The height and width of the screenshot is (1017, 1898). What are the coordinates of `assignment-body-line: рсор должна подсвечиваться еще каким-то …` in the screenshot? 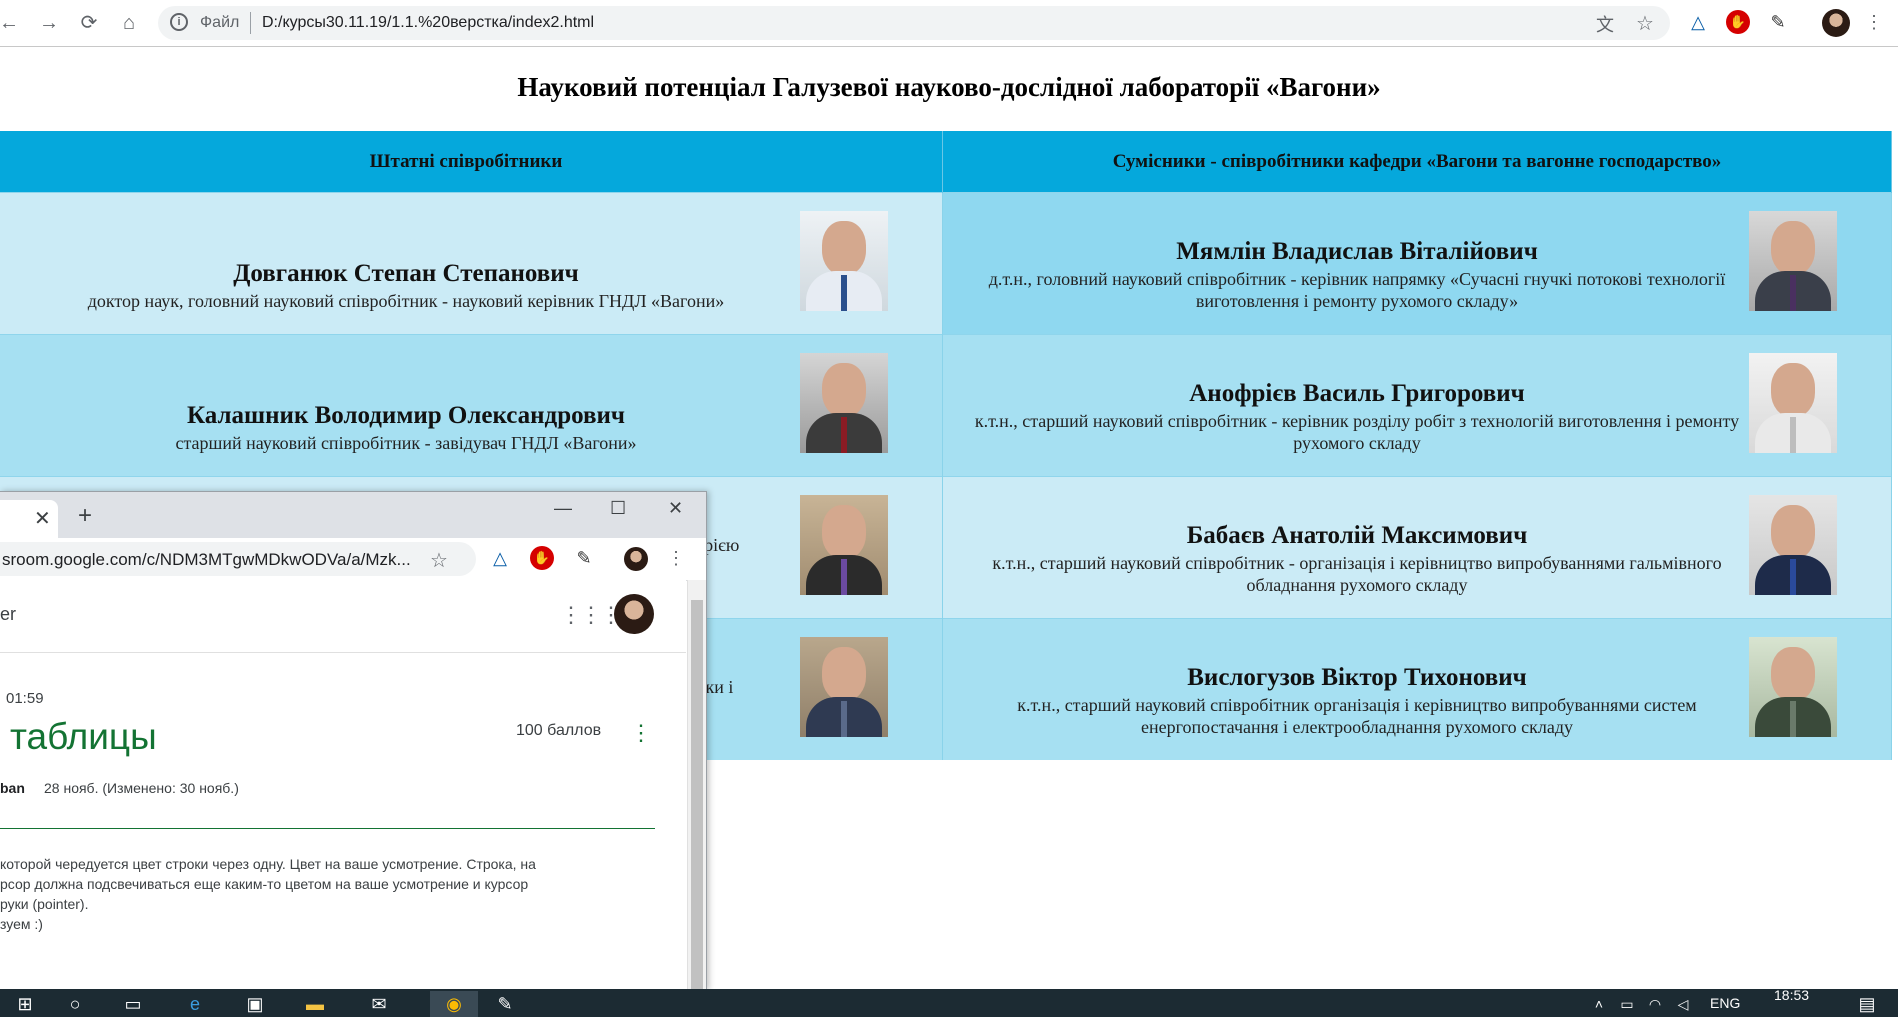 It's located at (264, 884).